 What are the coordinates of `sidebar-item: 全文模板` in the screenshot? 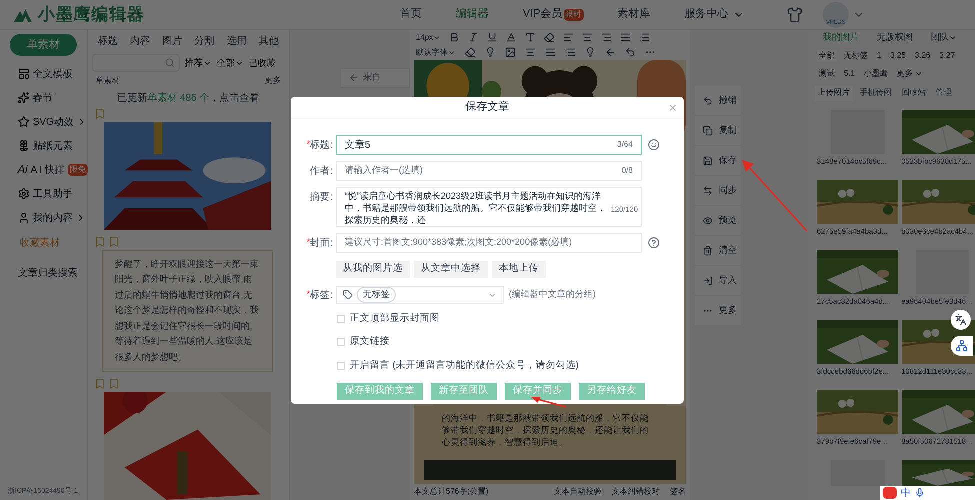 It's located at (53, 74).